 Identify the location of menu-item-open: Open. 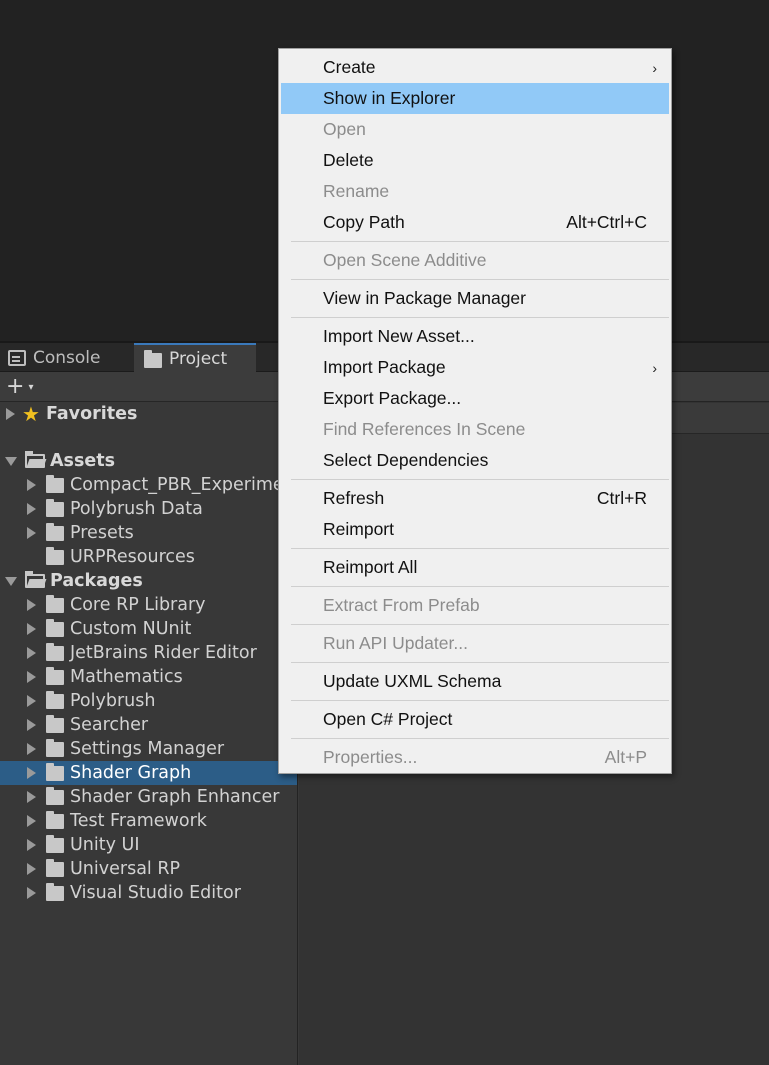
(475, 129).